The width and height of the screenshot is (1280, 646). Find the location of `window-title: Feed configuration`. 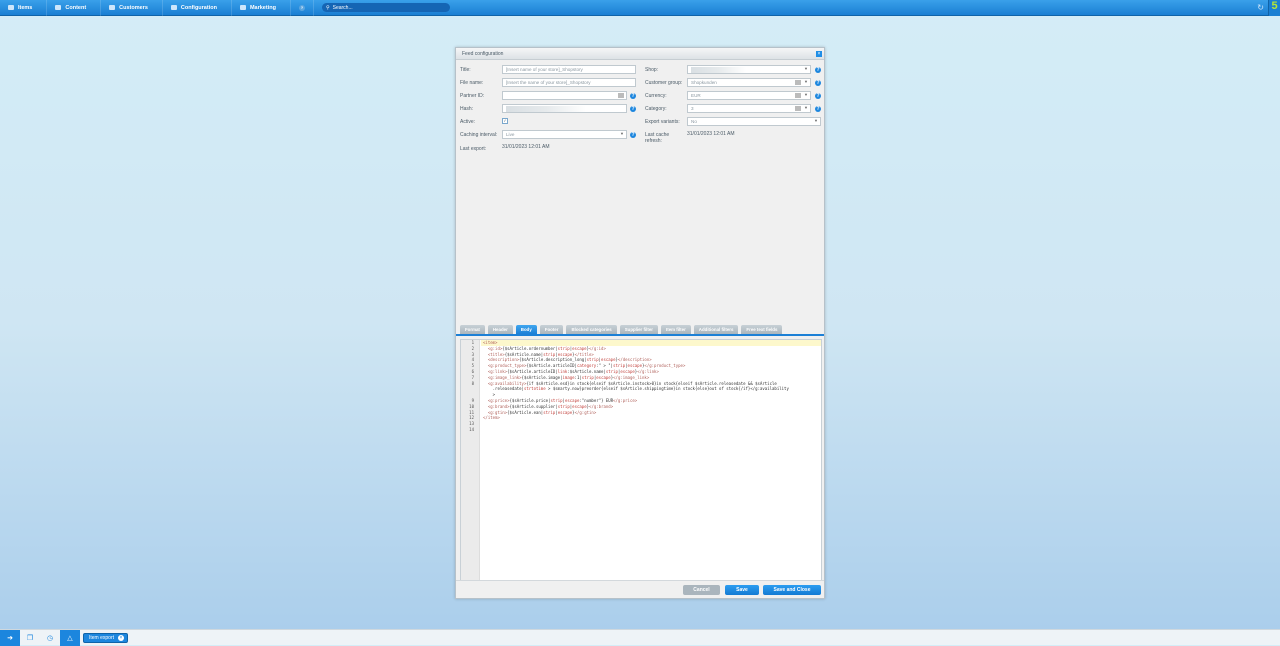

window-title: Feed configuration is located at coordinates (483, 53).